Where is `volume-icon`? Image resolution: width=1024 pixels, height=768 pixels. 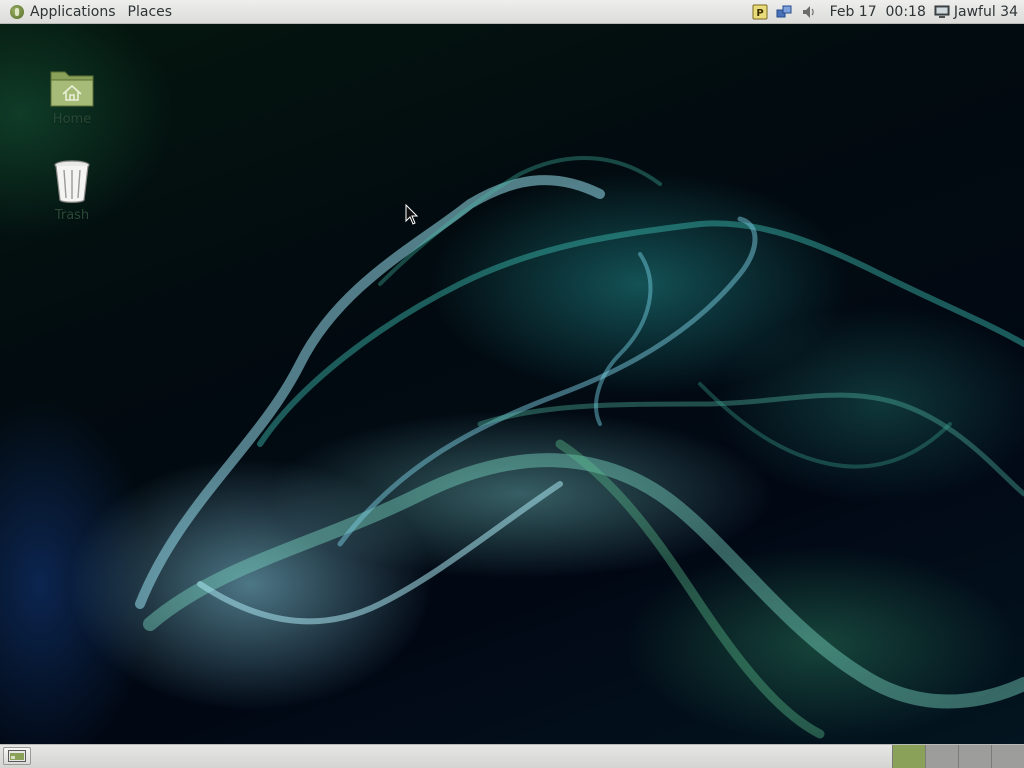
volume-icon is located at coordinates (808, 12).